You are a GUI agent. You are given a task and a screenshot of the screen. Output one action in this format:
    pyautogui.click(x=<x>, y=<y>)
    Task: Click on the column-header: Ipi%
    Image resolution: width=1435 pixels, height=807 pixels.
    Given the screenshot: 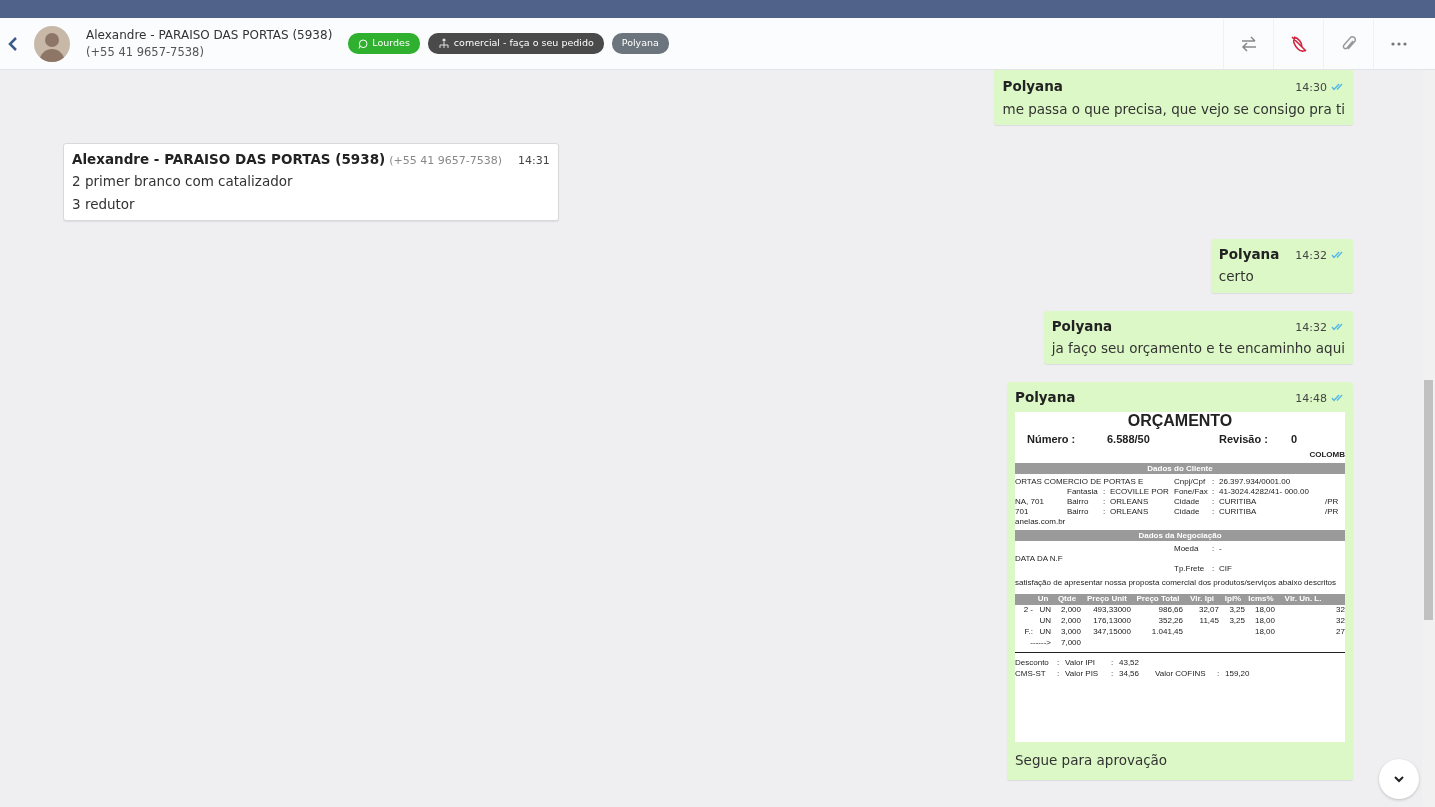 What is the action you would take?
    pyautogui.click(x=1233, y=599)
    